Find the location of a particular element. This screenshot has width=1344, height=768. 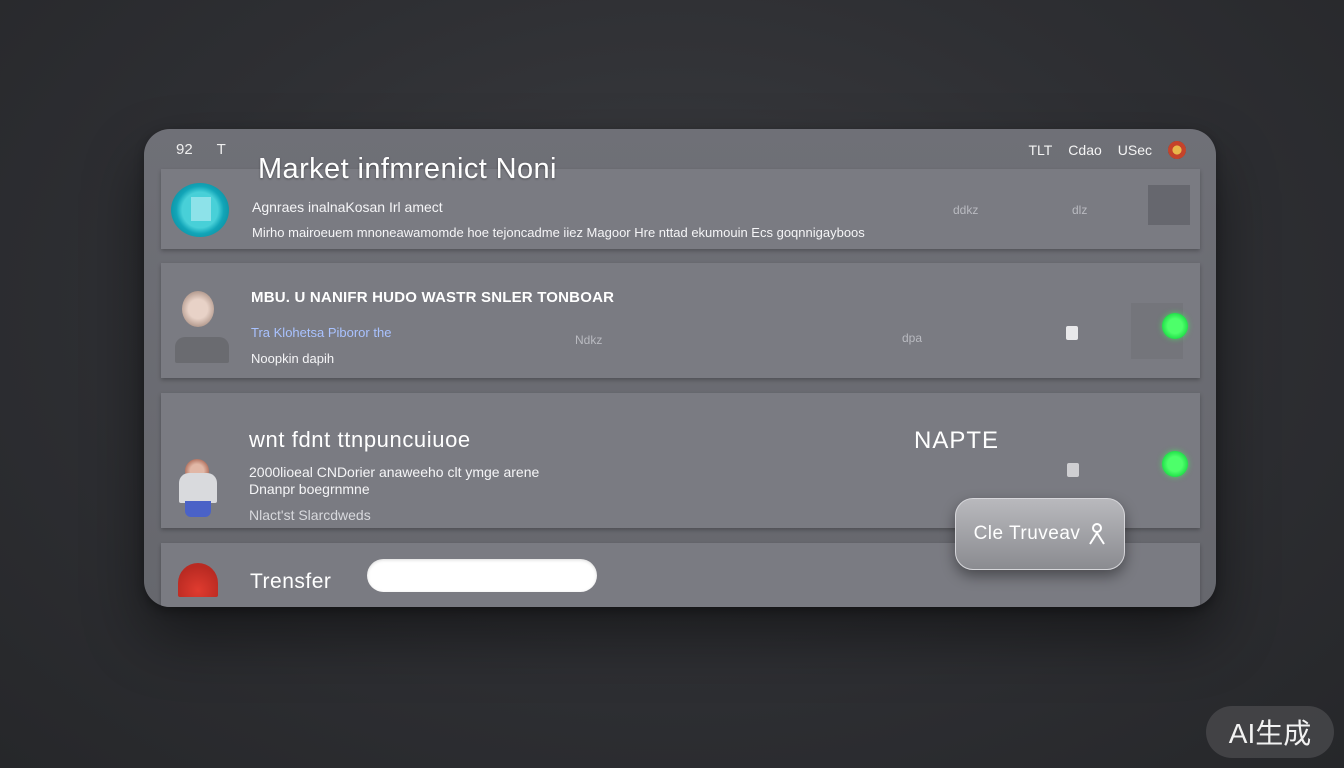

floating-action-button: Cle Truveav is located at coordinates (1040, 534).